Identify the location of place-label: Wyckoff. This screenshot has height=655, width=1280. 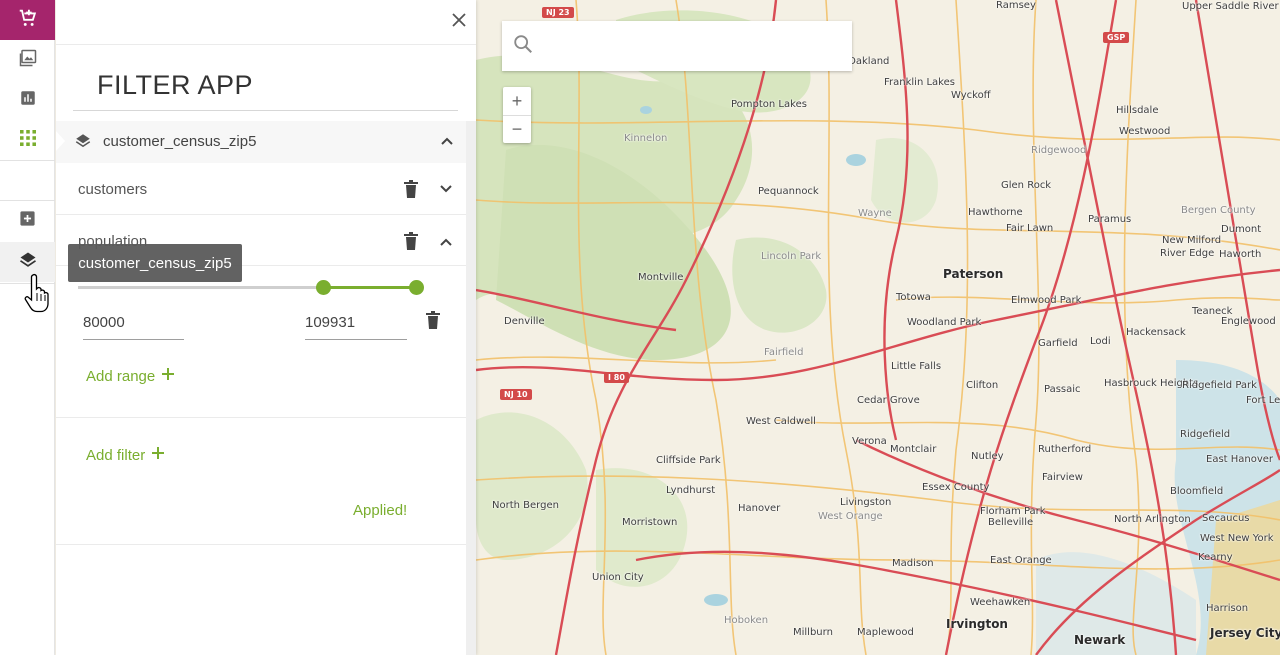
(971, 95).